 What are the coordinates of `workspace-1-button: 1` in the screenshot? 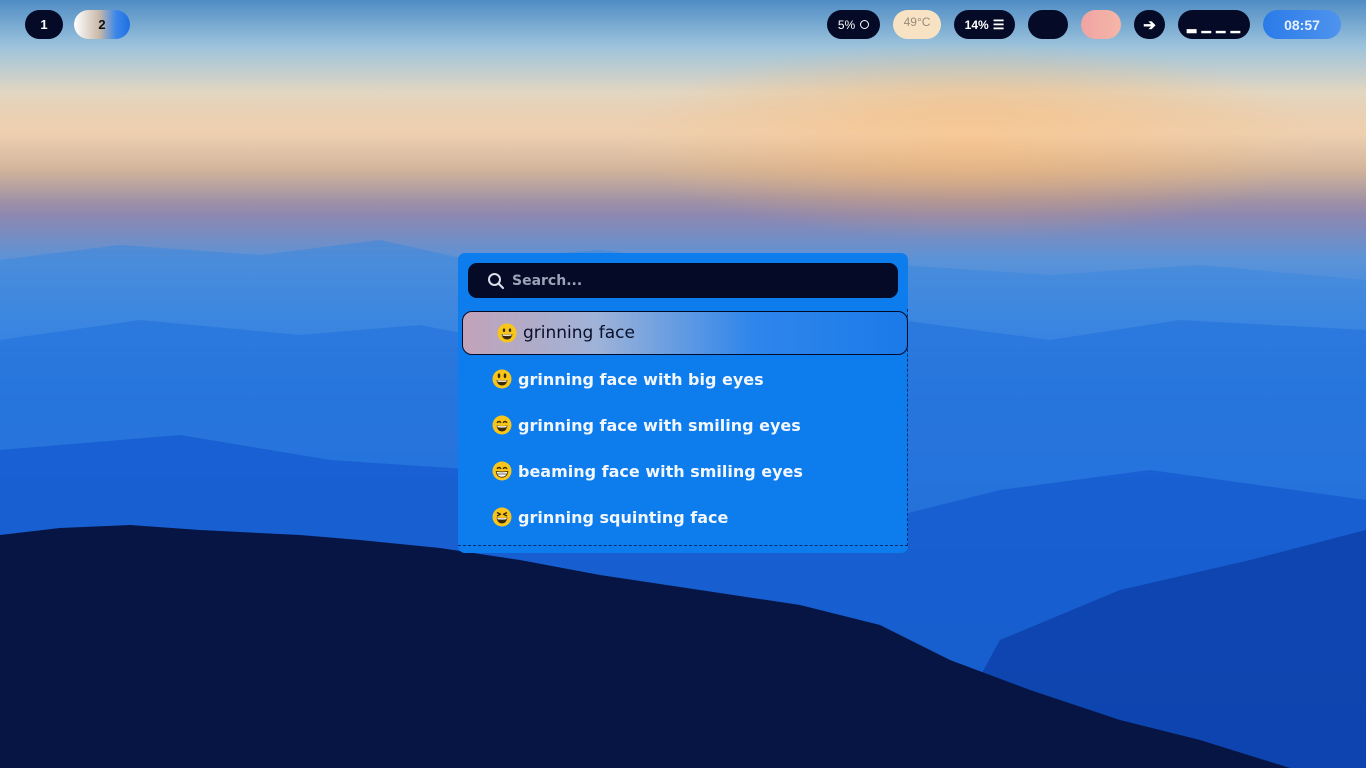 It's located at (44, 24).